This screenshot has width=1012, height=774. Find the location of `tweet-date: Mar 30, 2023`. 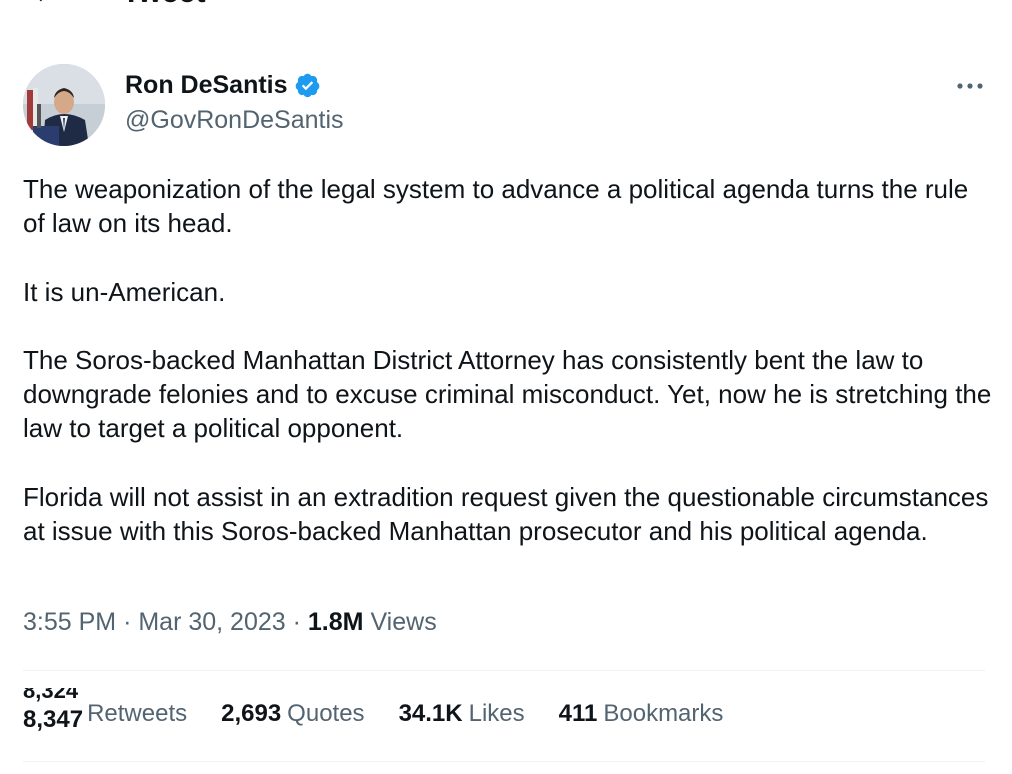

tweet-date: Mar 30, 2023 is located at coordinates (211, 622).